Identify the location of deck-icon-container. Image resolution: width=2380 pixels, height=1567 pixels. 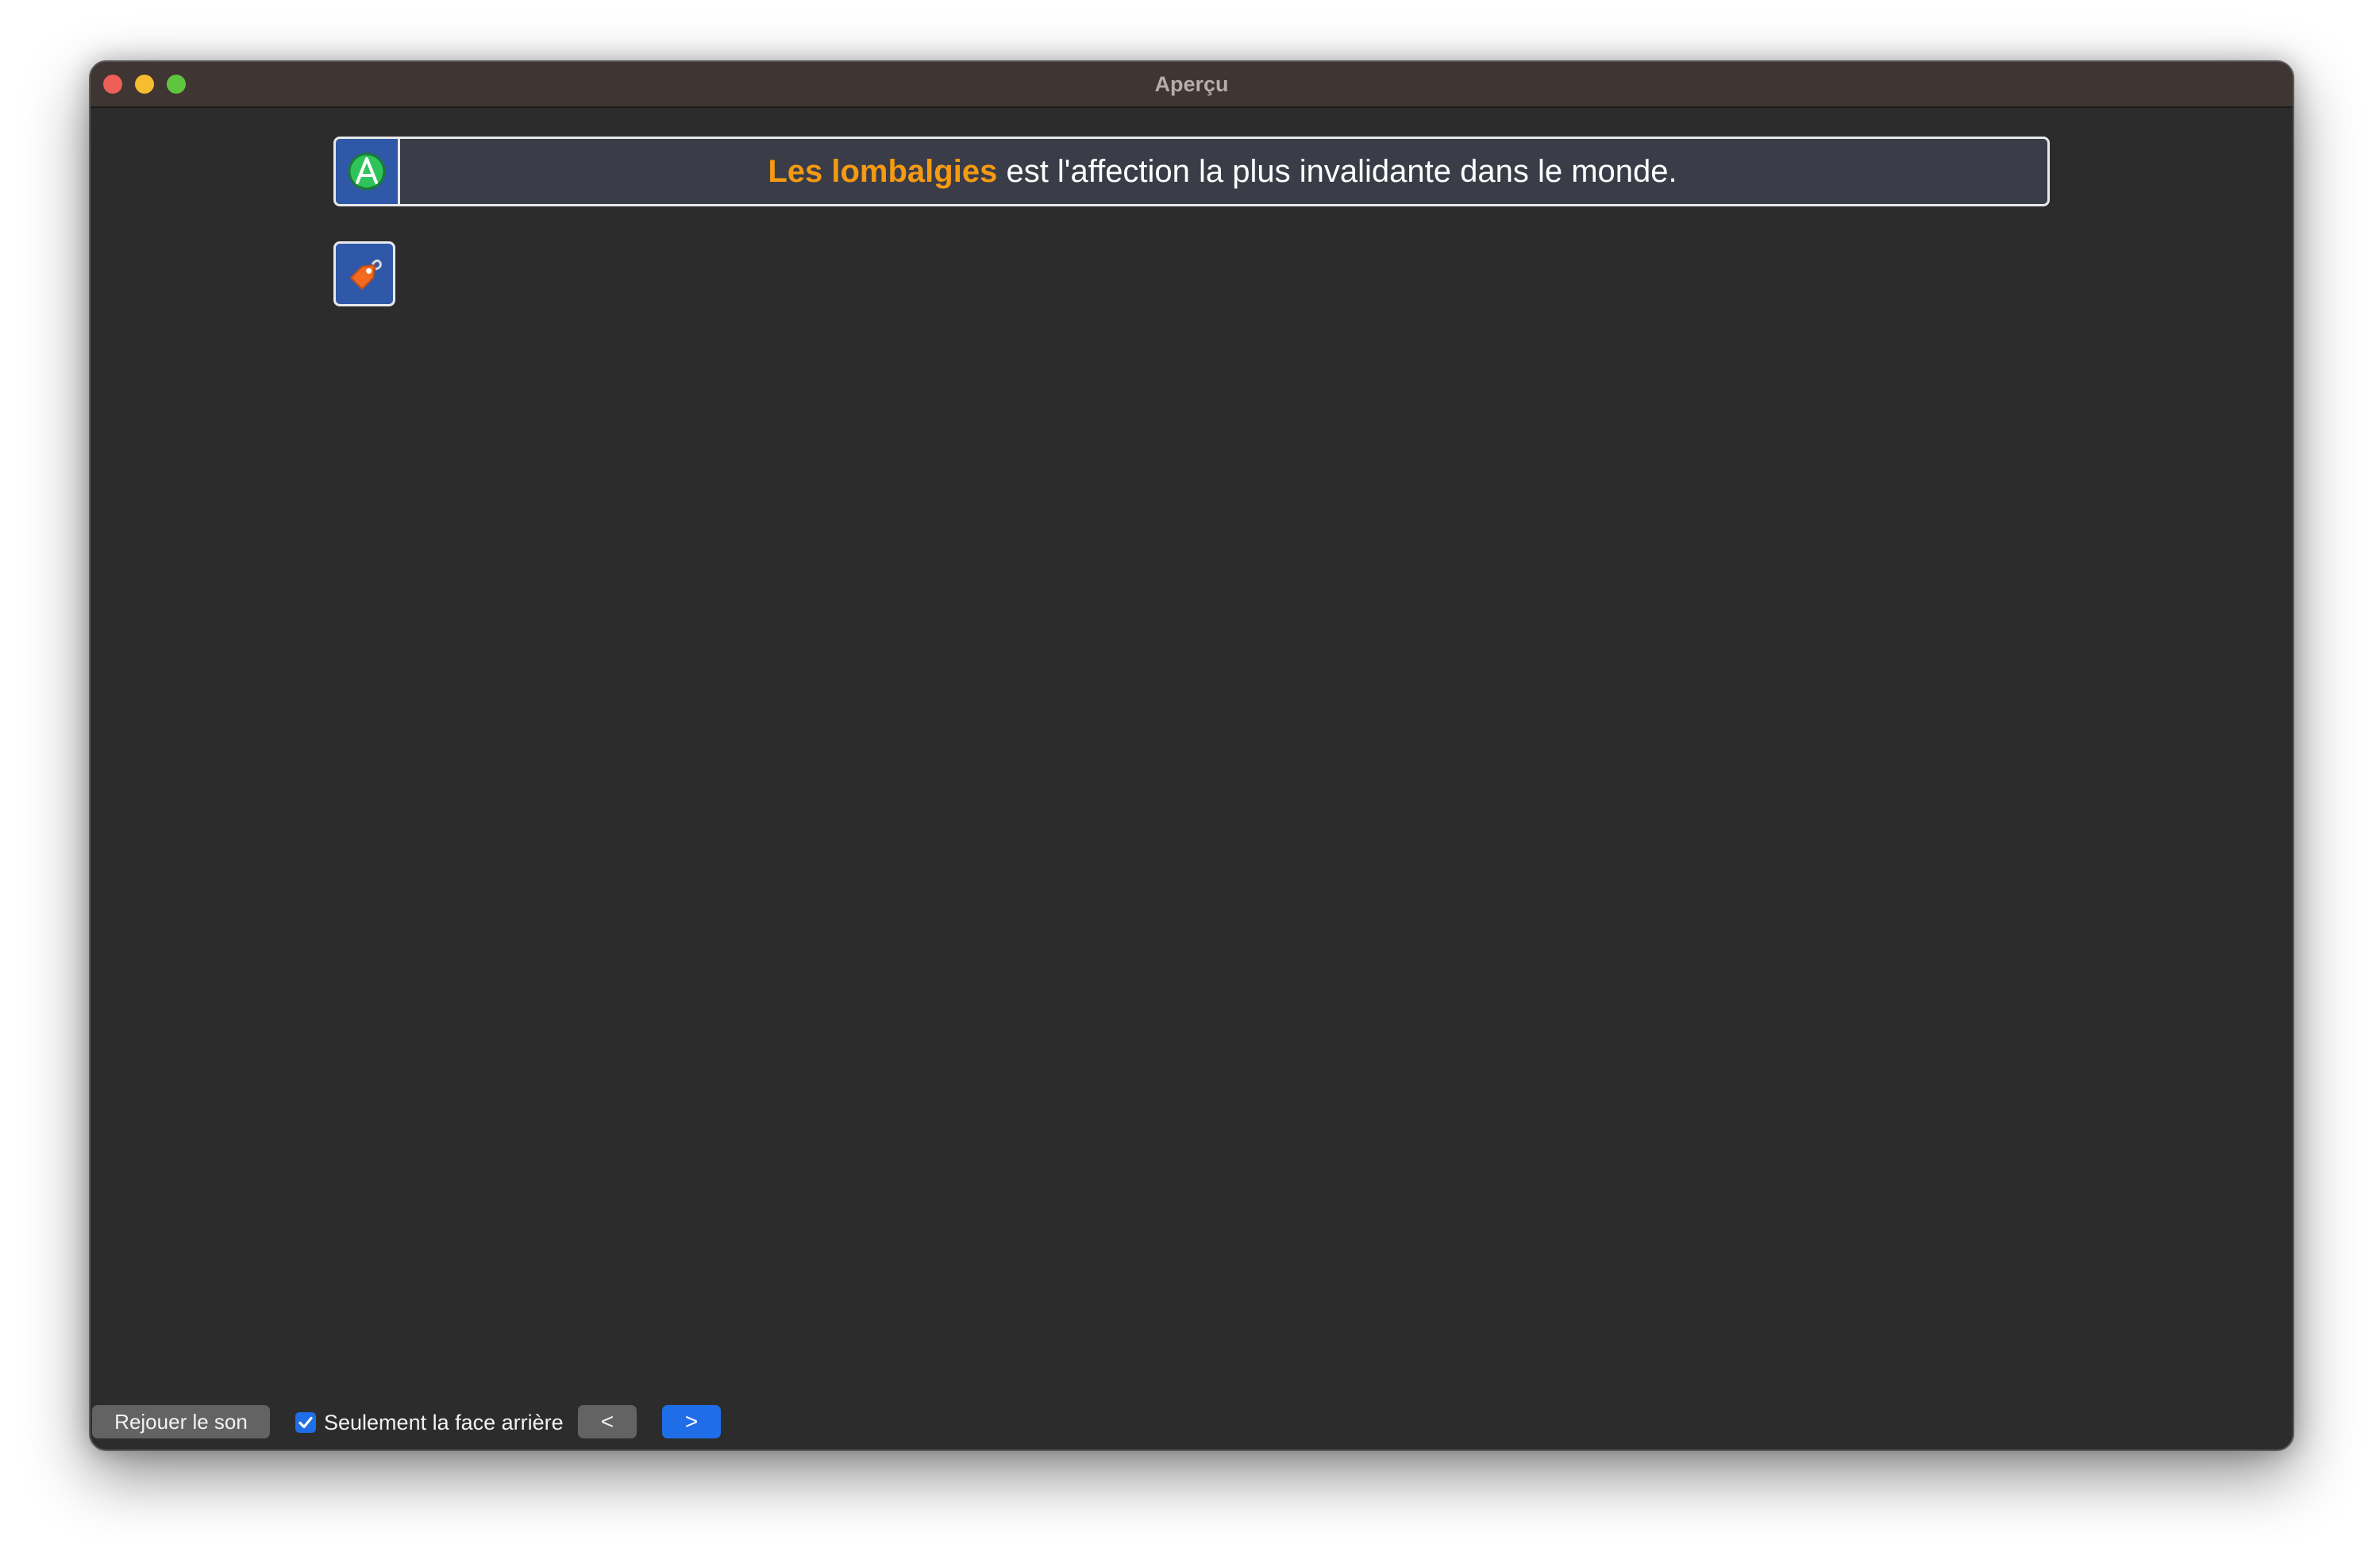
(368, 171).